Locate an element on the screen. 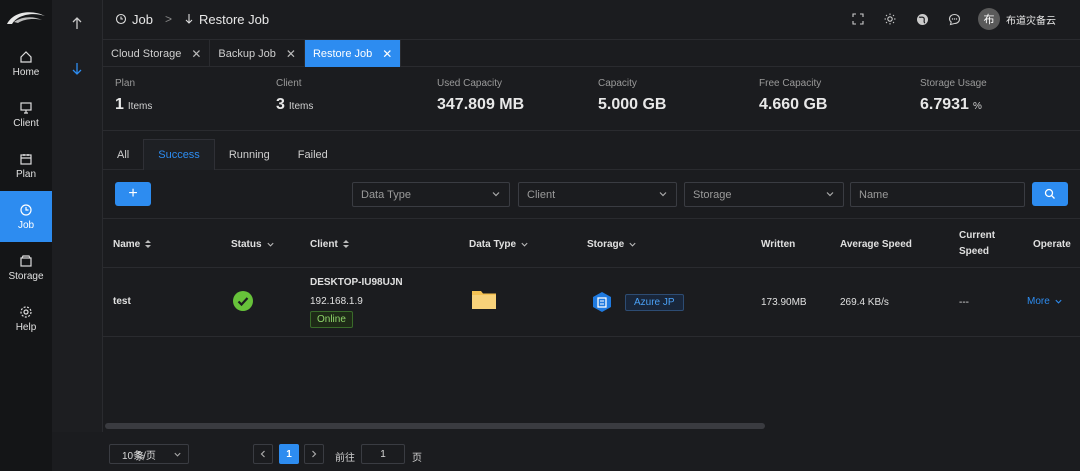 The width and height of the screenshot is (1080, 471). tab-restore-job: Restore Job ✕ is located at coordinates (353, 53).